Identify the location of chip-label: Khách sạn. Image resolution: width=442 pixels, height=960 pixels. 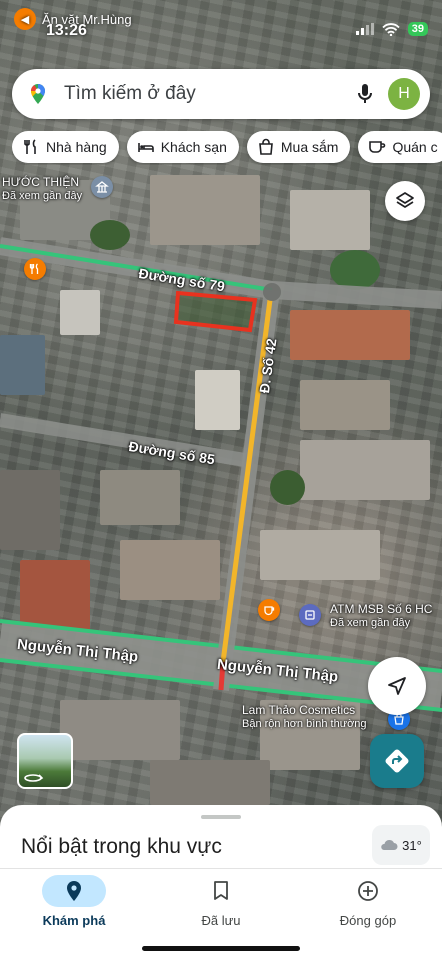
(193, 147).